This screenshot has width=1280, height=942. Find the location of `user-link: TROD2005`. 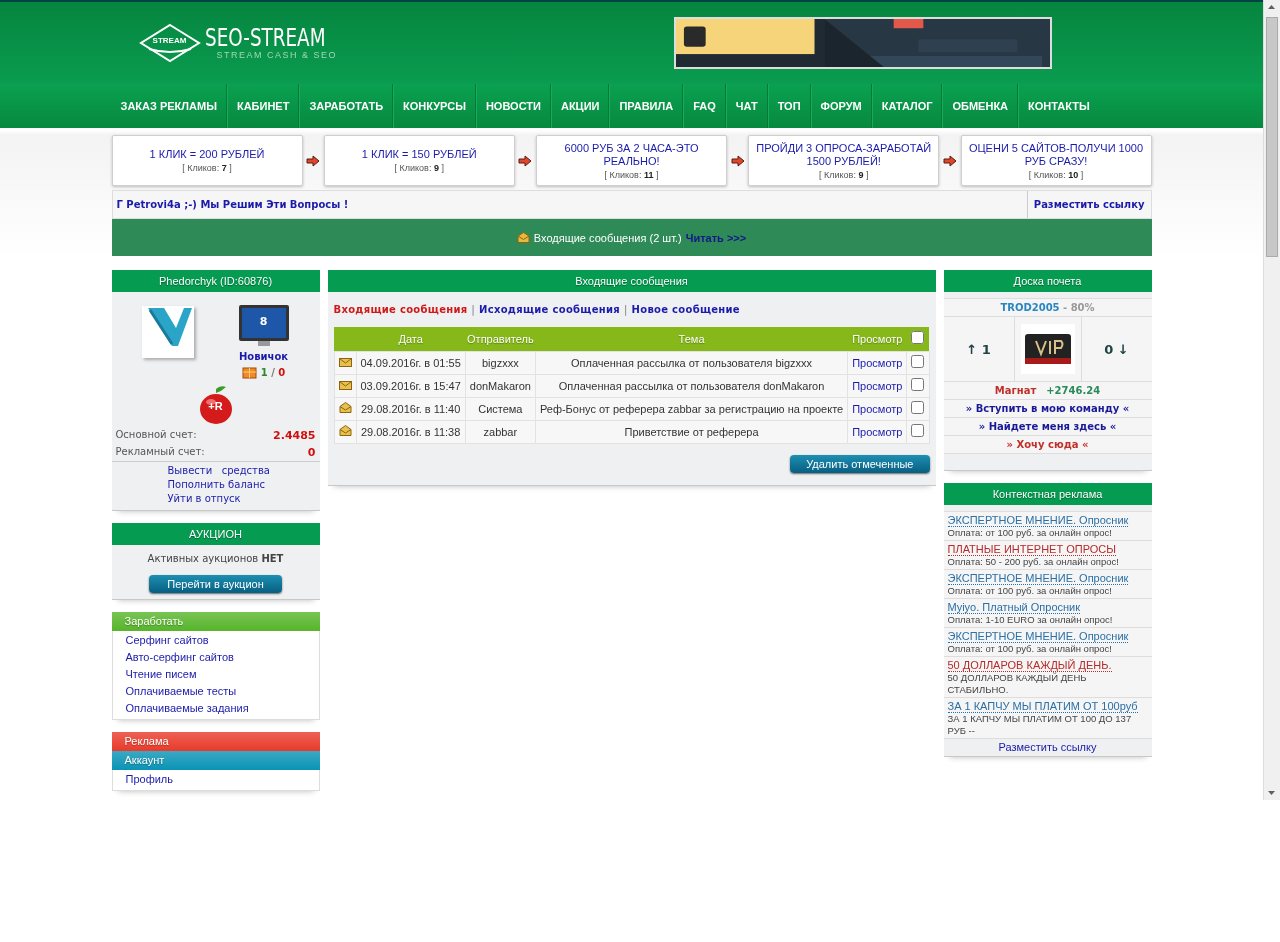

user-link: TROD2005 is located at coordinates (1030, 307).